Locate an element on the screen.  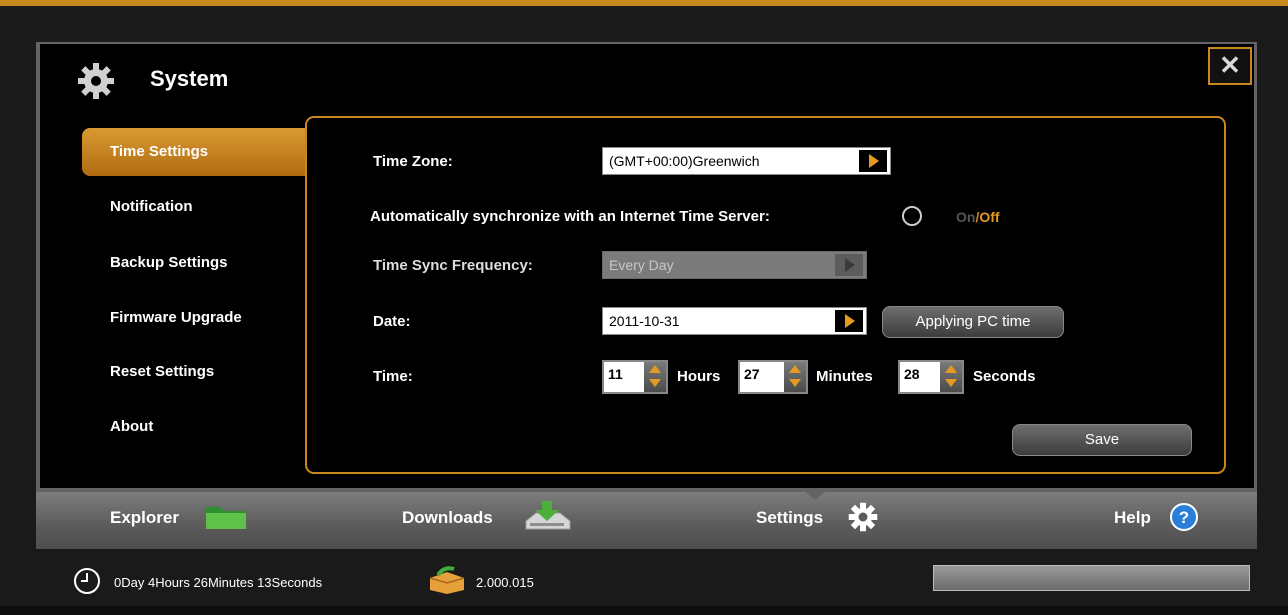
seconds-value: 28 is located at coordinates (912, 374).